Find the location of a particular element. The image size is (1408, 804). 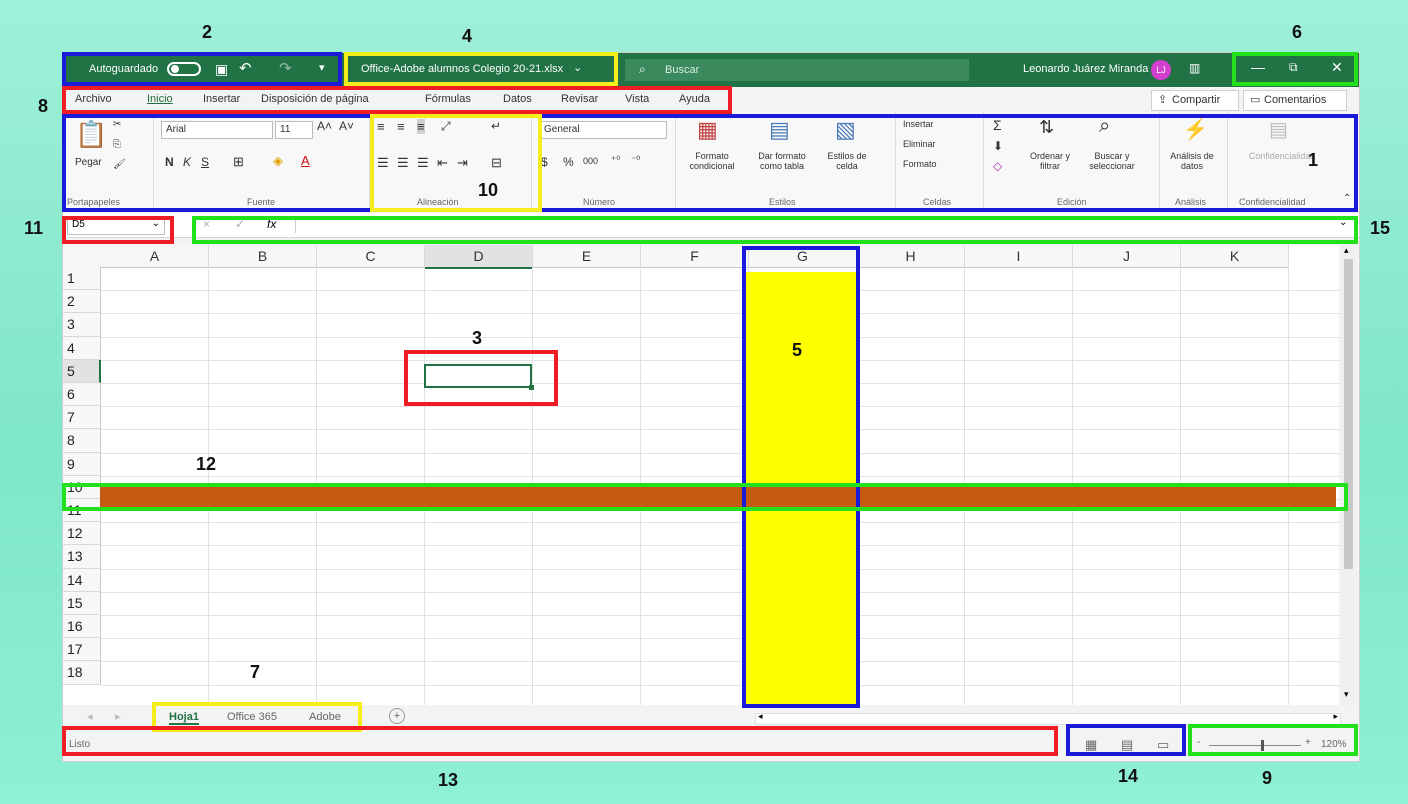

scroll-right-icon: ▸ is located at coordinates (1335, 716).